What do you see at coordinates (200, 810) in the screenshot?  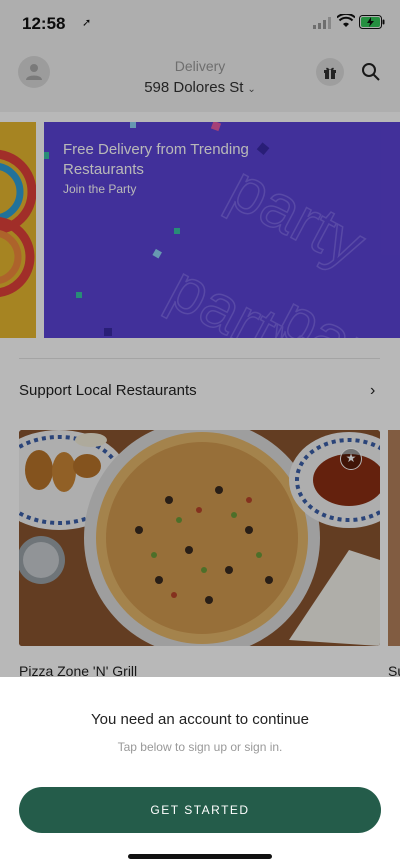 I see `get-started-button: GET STARTED` at bounding box center [200, 810].